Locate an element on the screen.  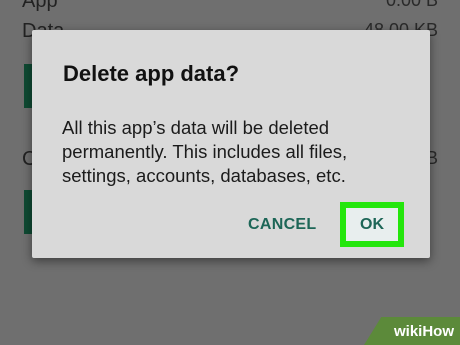
app-size-value: 0.00 B is located at coordinates (411, 5).